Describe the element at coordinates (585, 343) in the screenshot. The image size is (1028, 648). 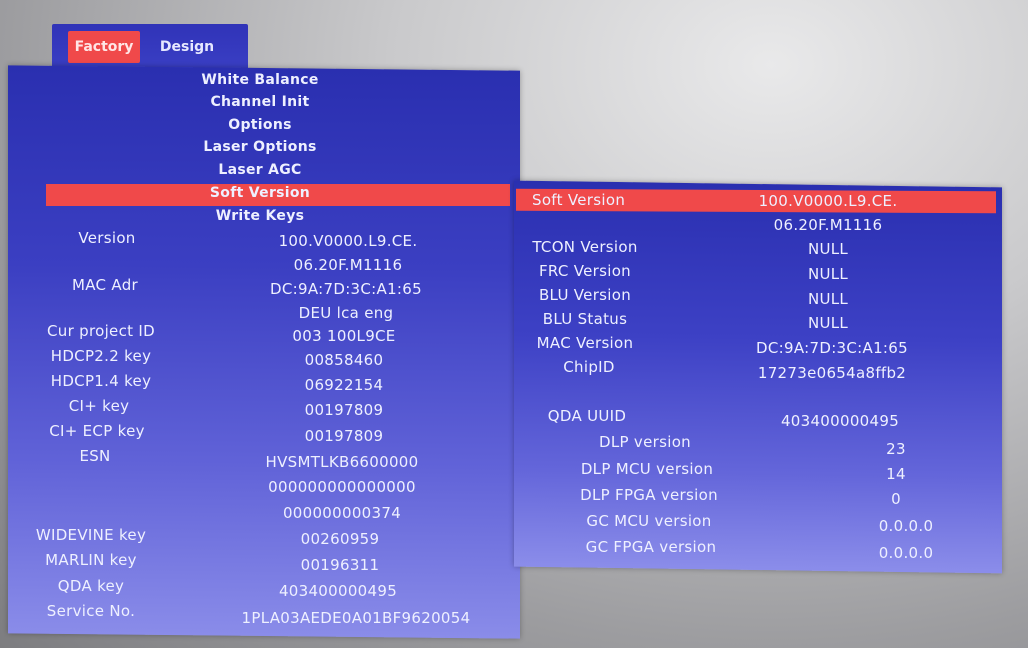
I see `mac-version-label: MAC Version` at that location.